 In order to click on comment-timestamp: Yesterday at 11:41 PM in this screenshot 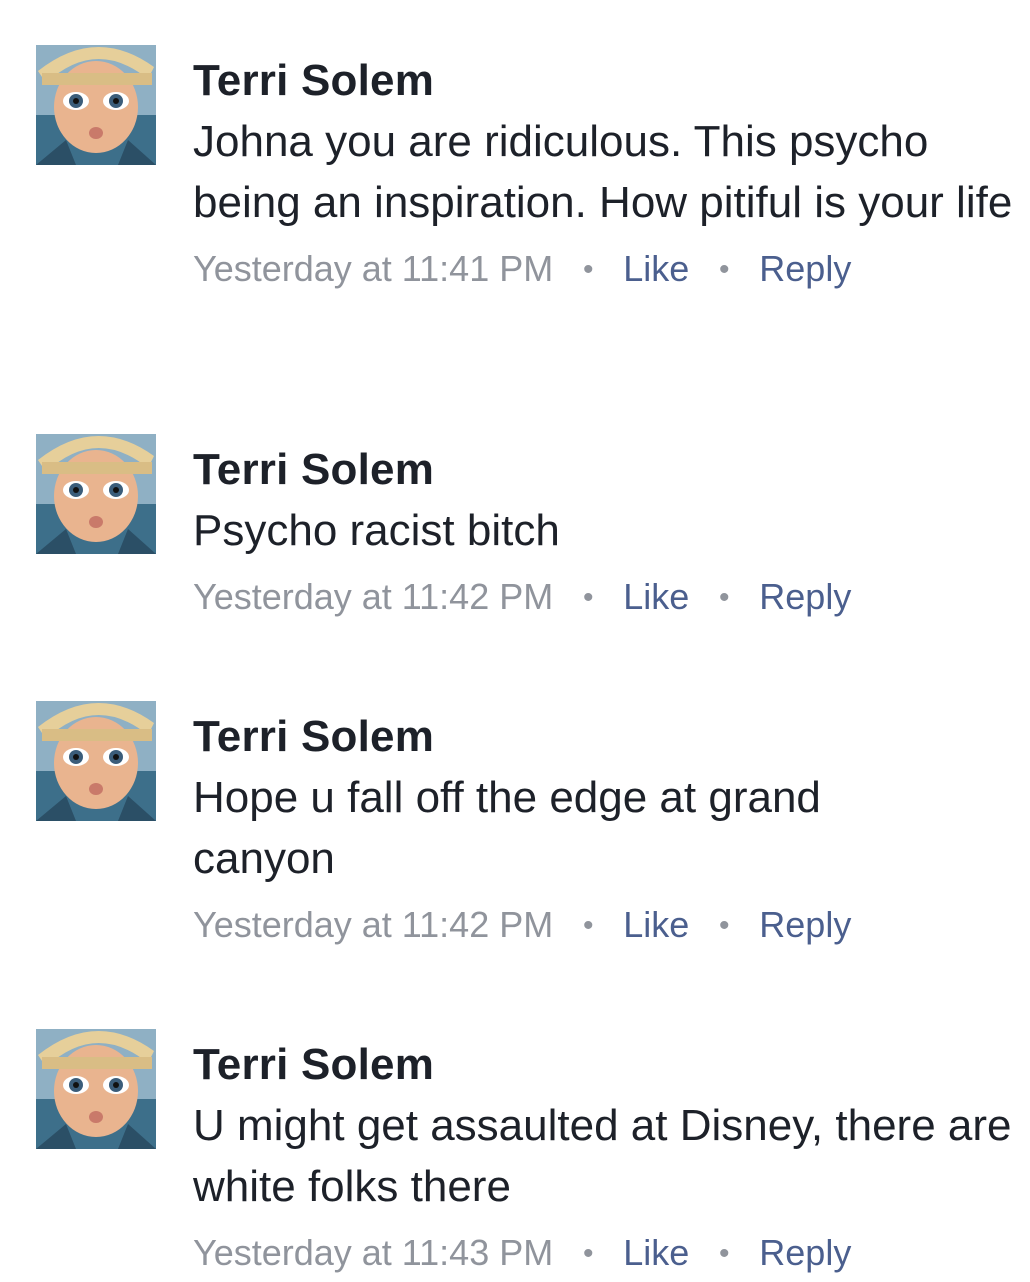, I will do `click(373, 268)`.